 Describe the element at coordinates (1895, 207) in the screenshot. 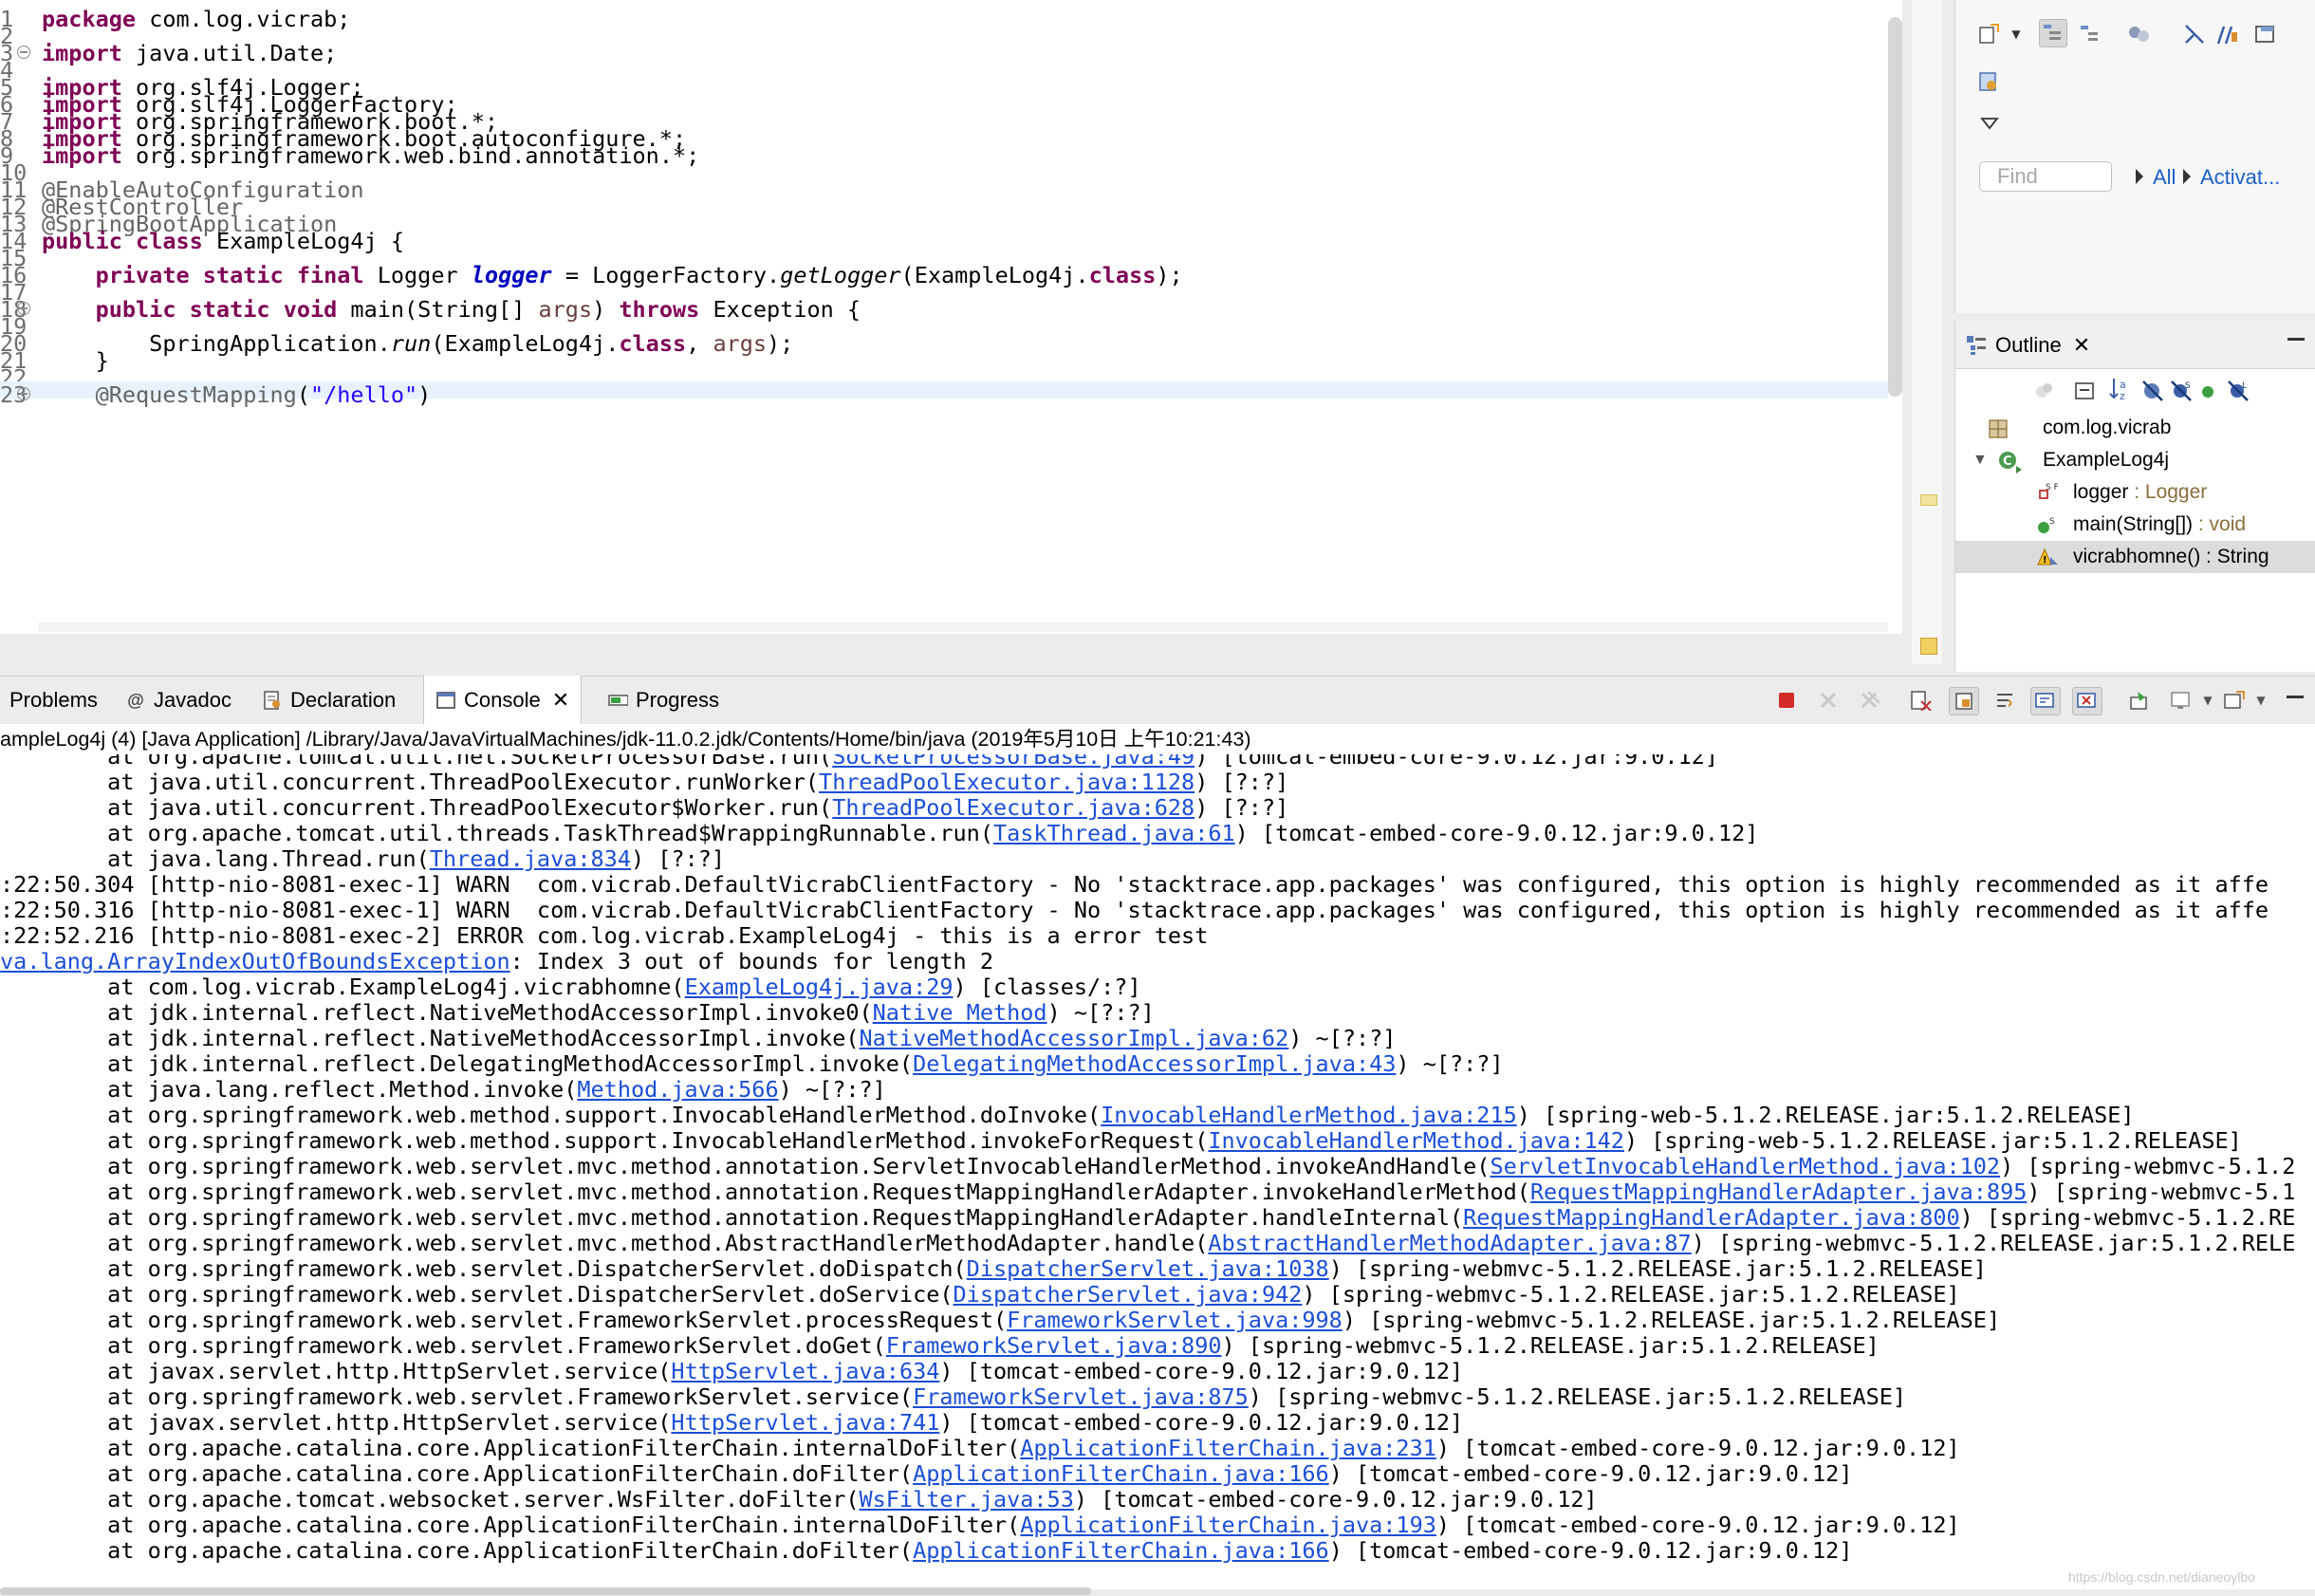

I see `editor-vertical-scrollbar` at that location.